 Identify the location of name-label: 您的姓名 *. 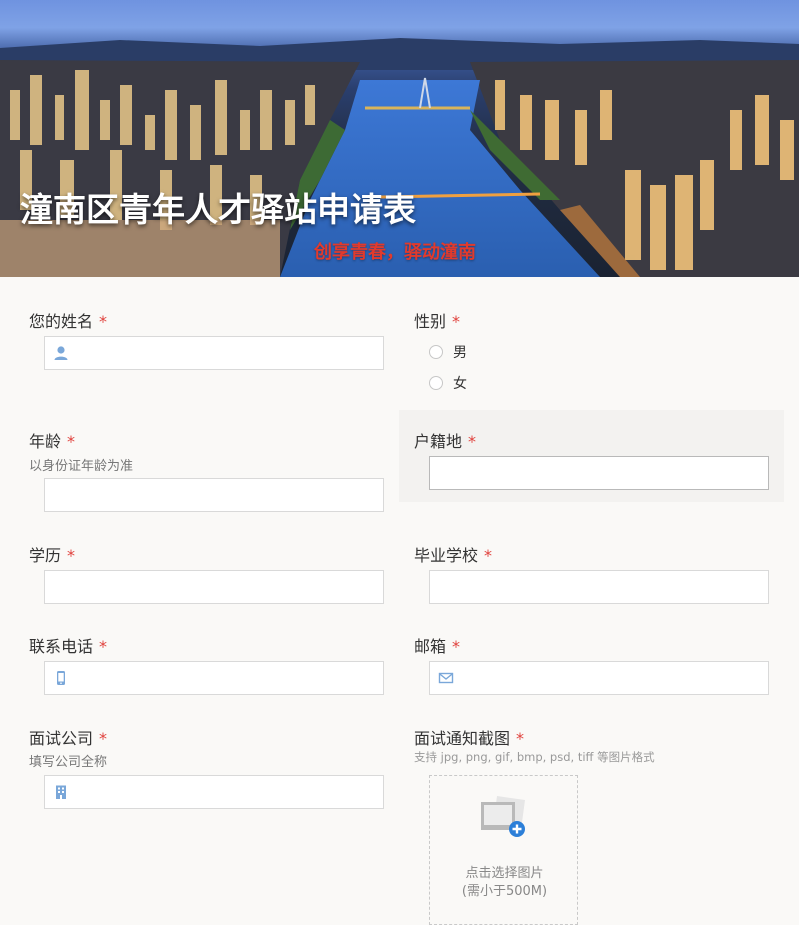
(68, 320).